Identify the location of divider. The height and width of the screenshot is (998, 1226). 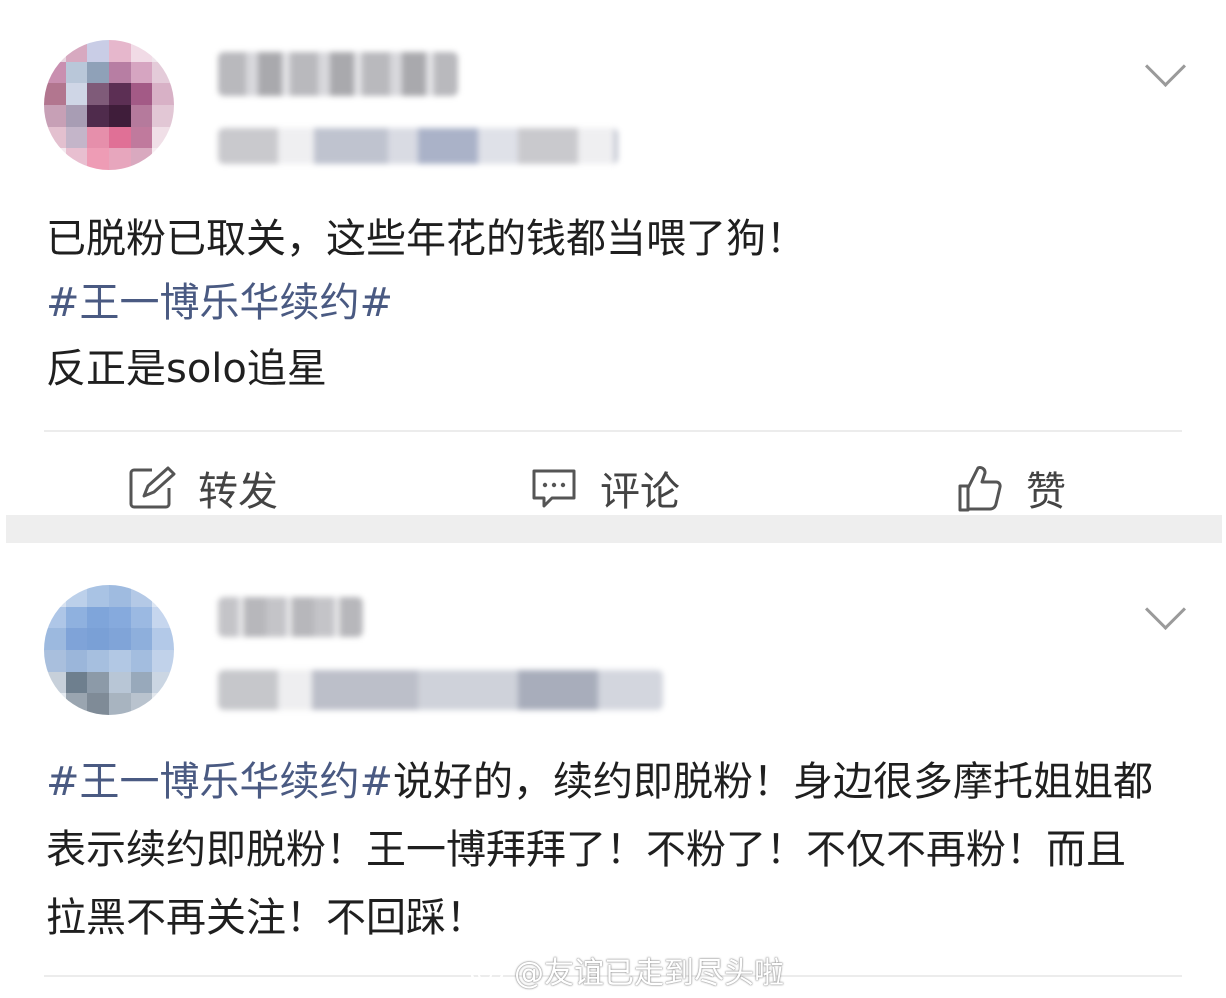
(613, 431).